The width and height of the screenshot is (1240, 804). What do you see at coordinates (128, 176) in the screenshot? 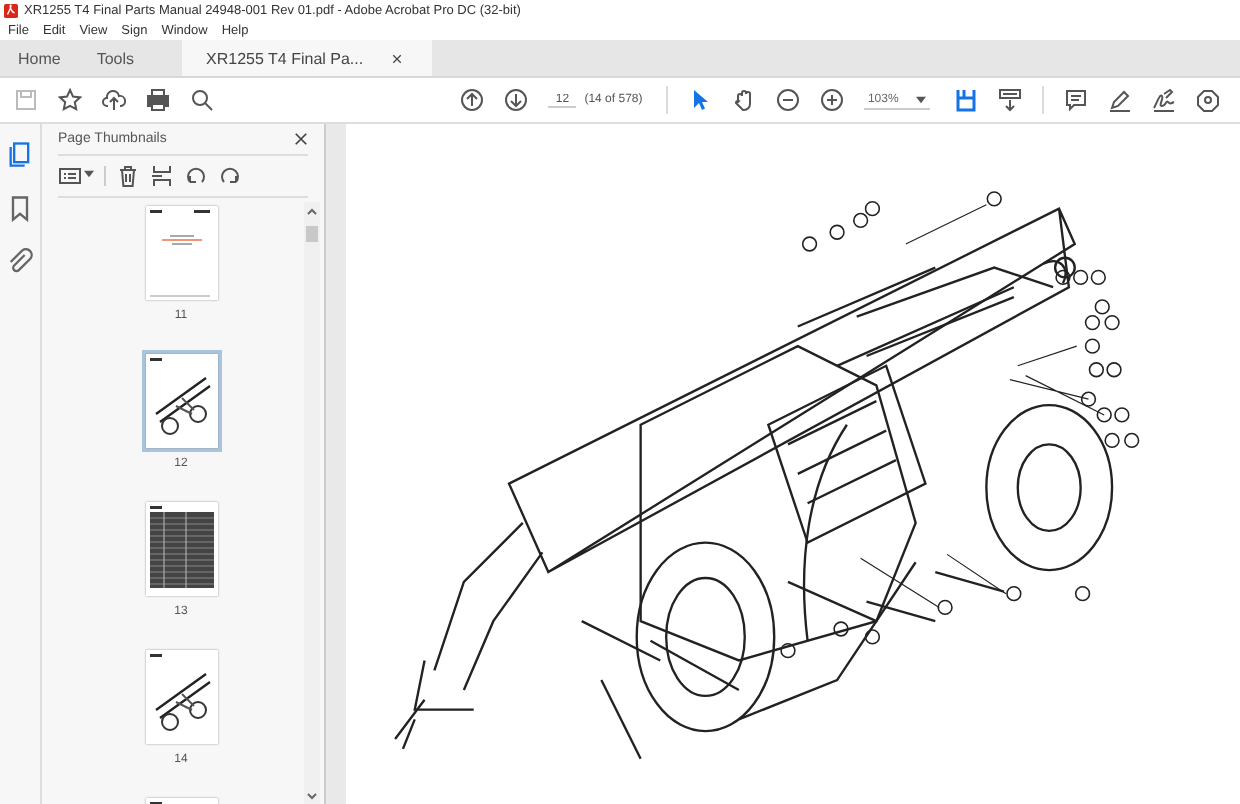
I see `delete-icon` at bounding box center [128, 176].